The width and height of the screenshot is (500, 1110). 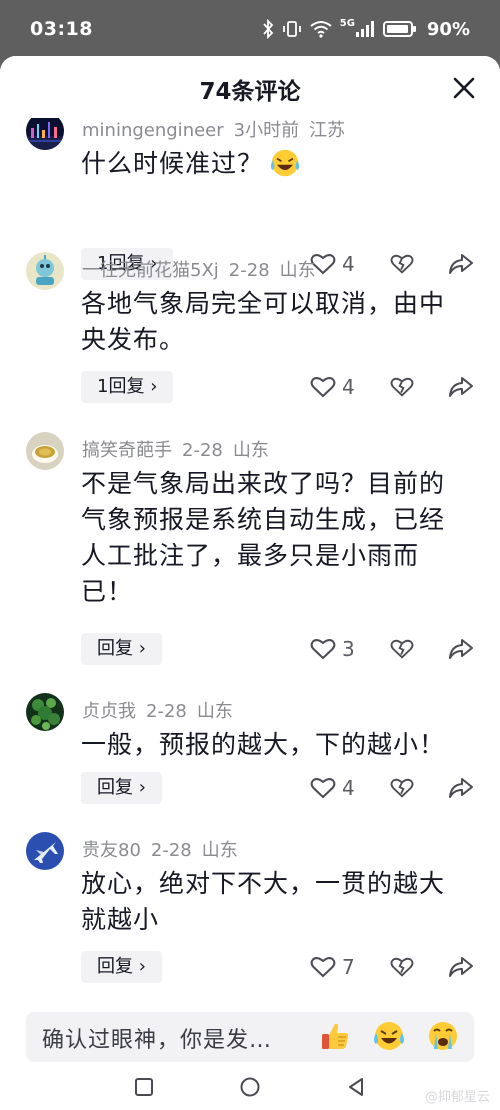 What do you see at coordinates (250, 28) in the screenshot?
I see `status-bar: 03:18 5G 90%` at bounding box center [250, 28].